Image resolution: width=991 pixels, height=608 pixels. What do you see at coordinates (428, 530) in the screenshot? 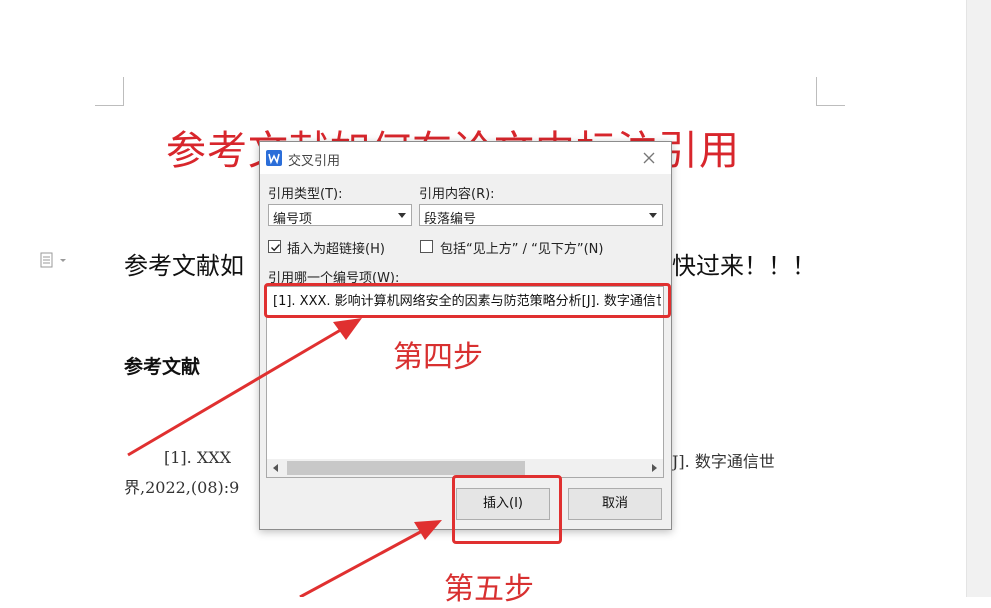
I see `arrow-step5-head` at bounding box center [428, 530].